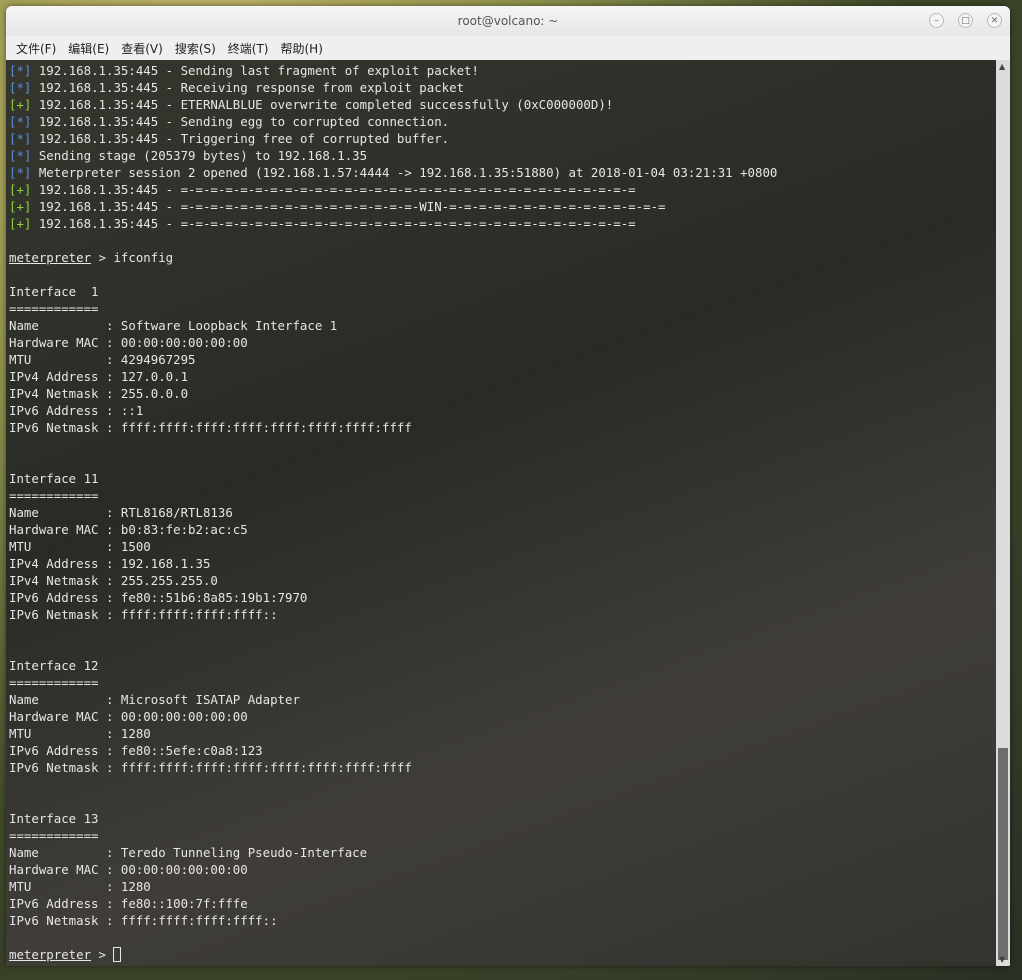 The height and width of the screenshot is (980, 1022). I want to click on scroll-up-icon: ▲, so click(1002, 66).